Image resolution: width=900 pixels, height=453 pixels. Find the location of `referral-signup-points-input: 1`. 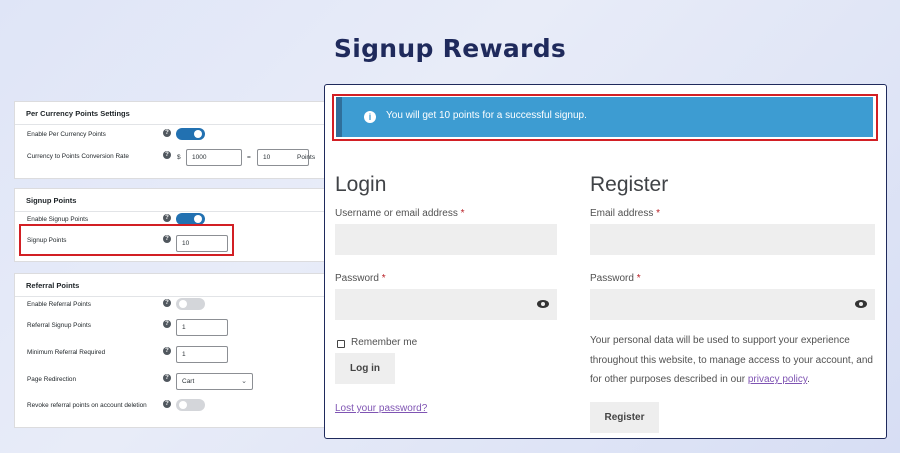

referral-signup-points-input: 1 is located at coordinates (202, 327).